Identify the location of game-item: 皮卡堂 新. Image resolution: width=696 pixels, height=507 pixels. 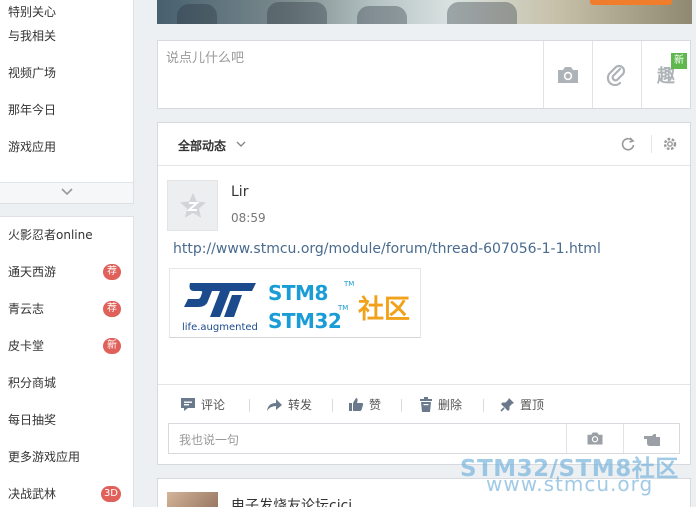
(66, 346).